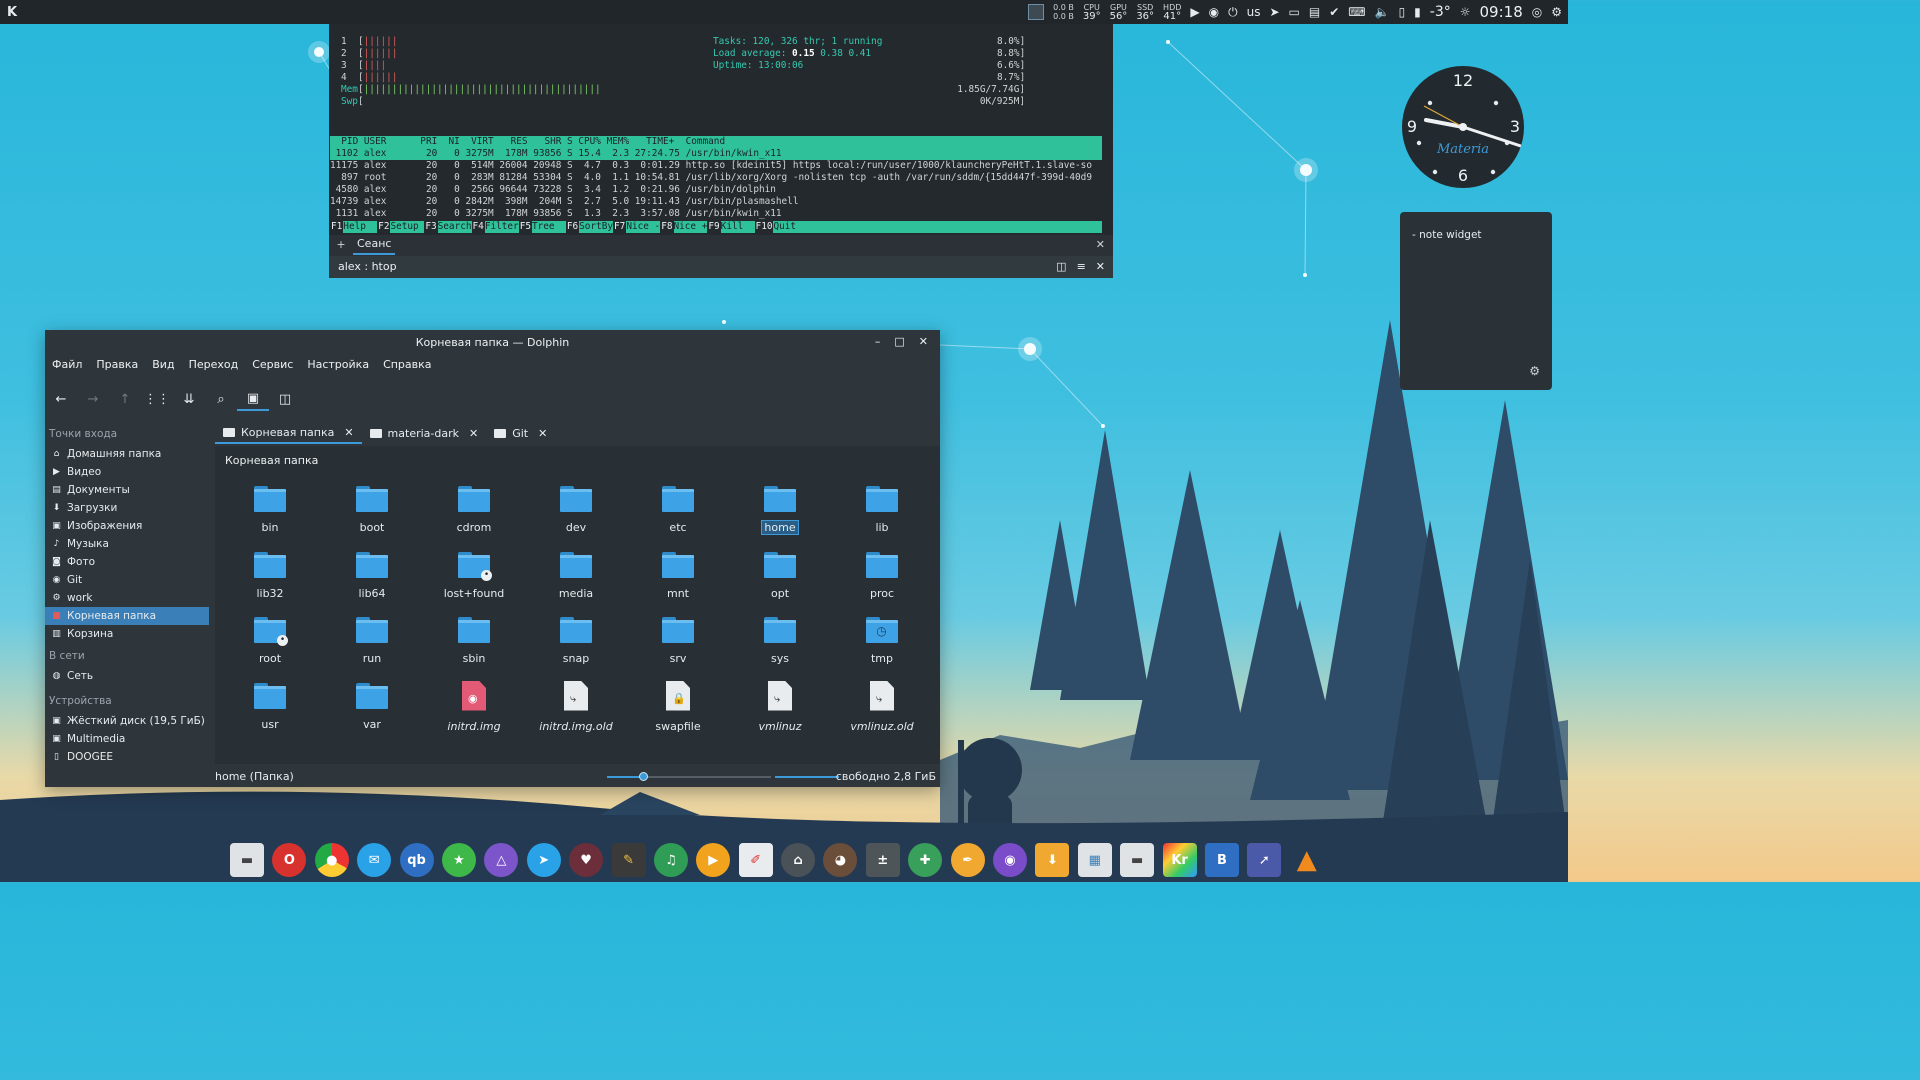  What do you see at coordinates (1081, 266) in the screenshot?
I see `terminal-menu-icon: ≡` at bounding box center [1081, 266].